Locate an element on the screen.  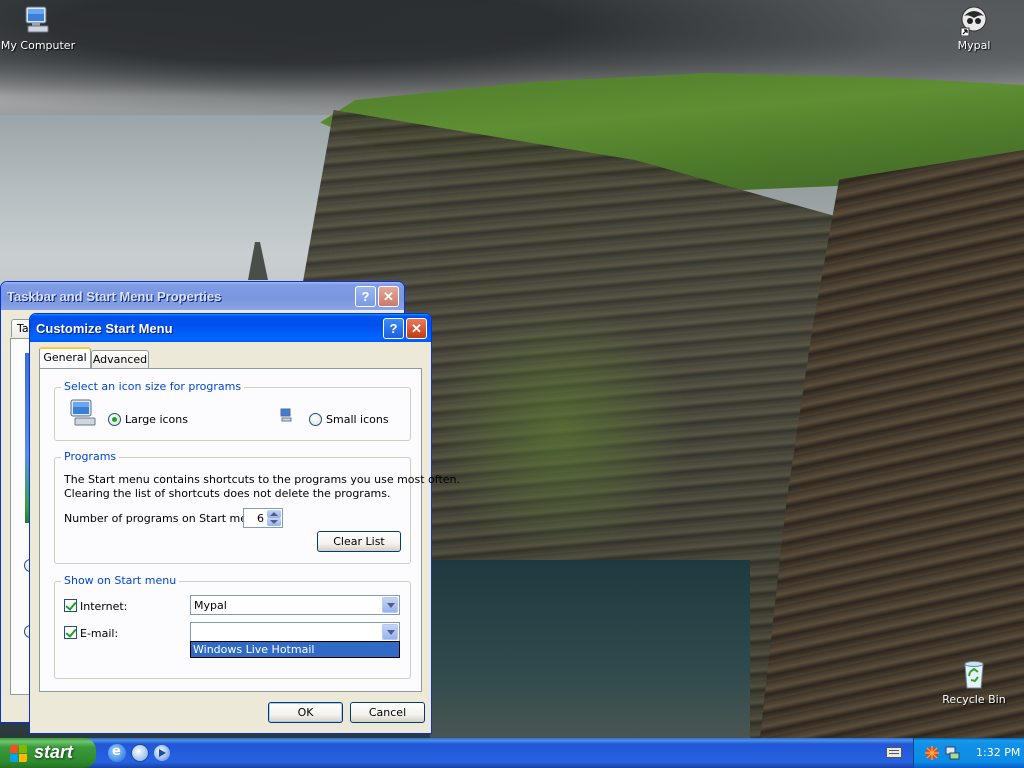
clock: 1:32 PM is located at coordinates (998, 752).